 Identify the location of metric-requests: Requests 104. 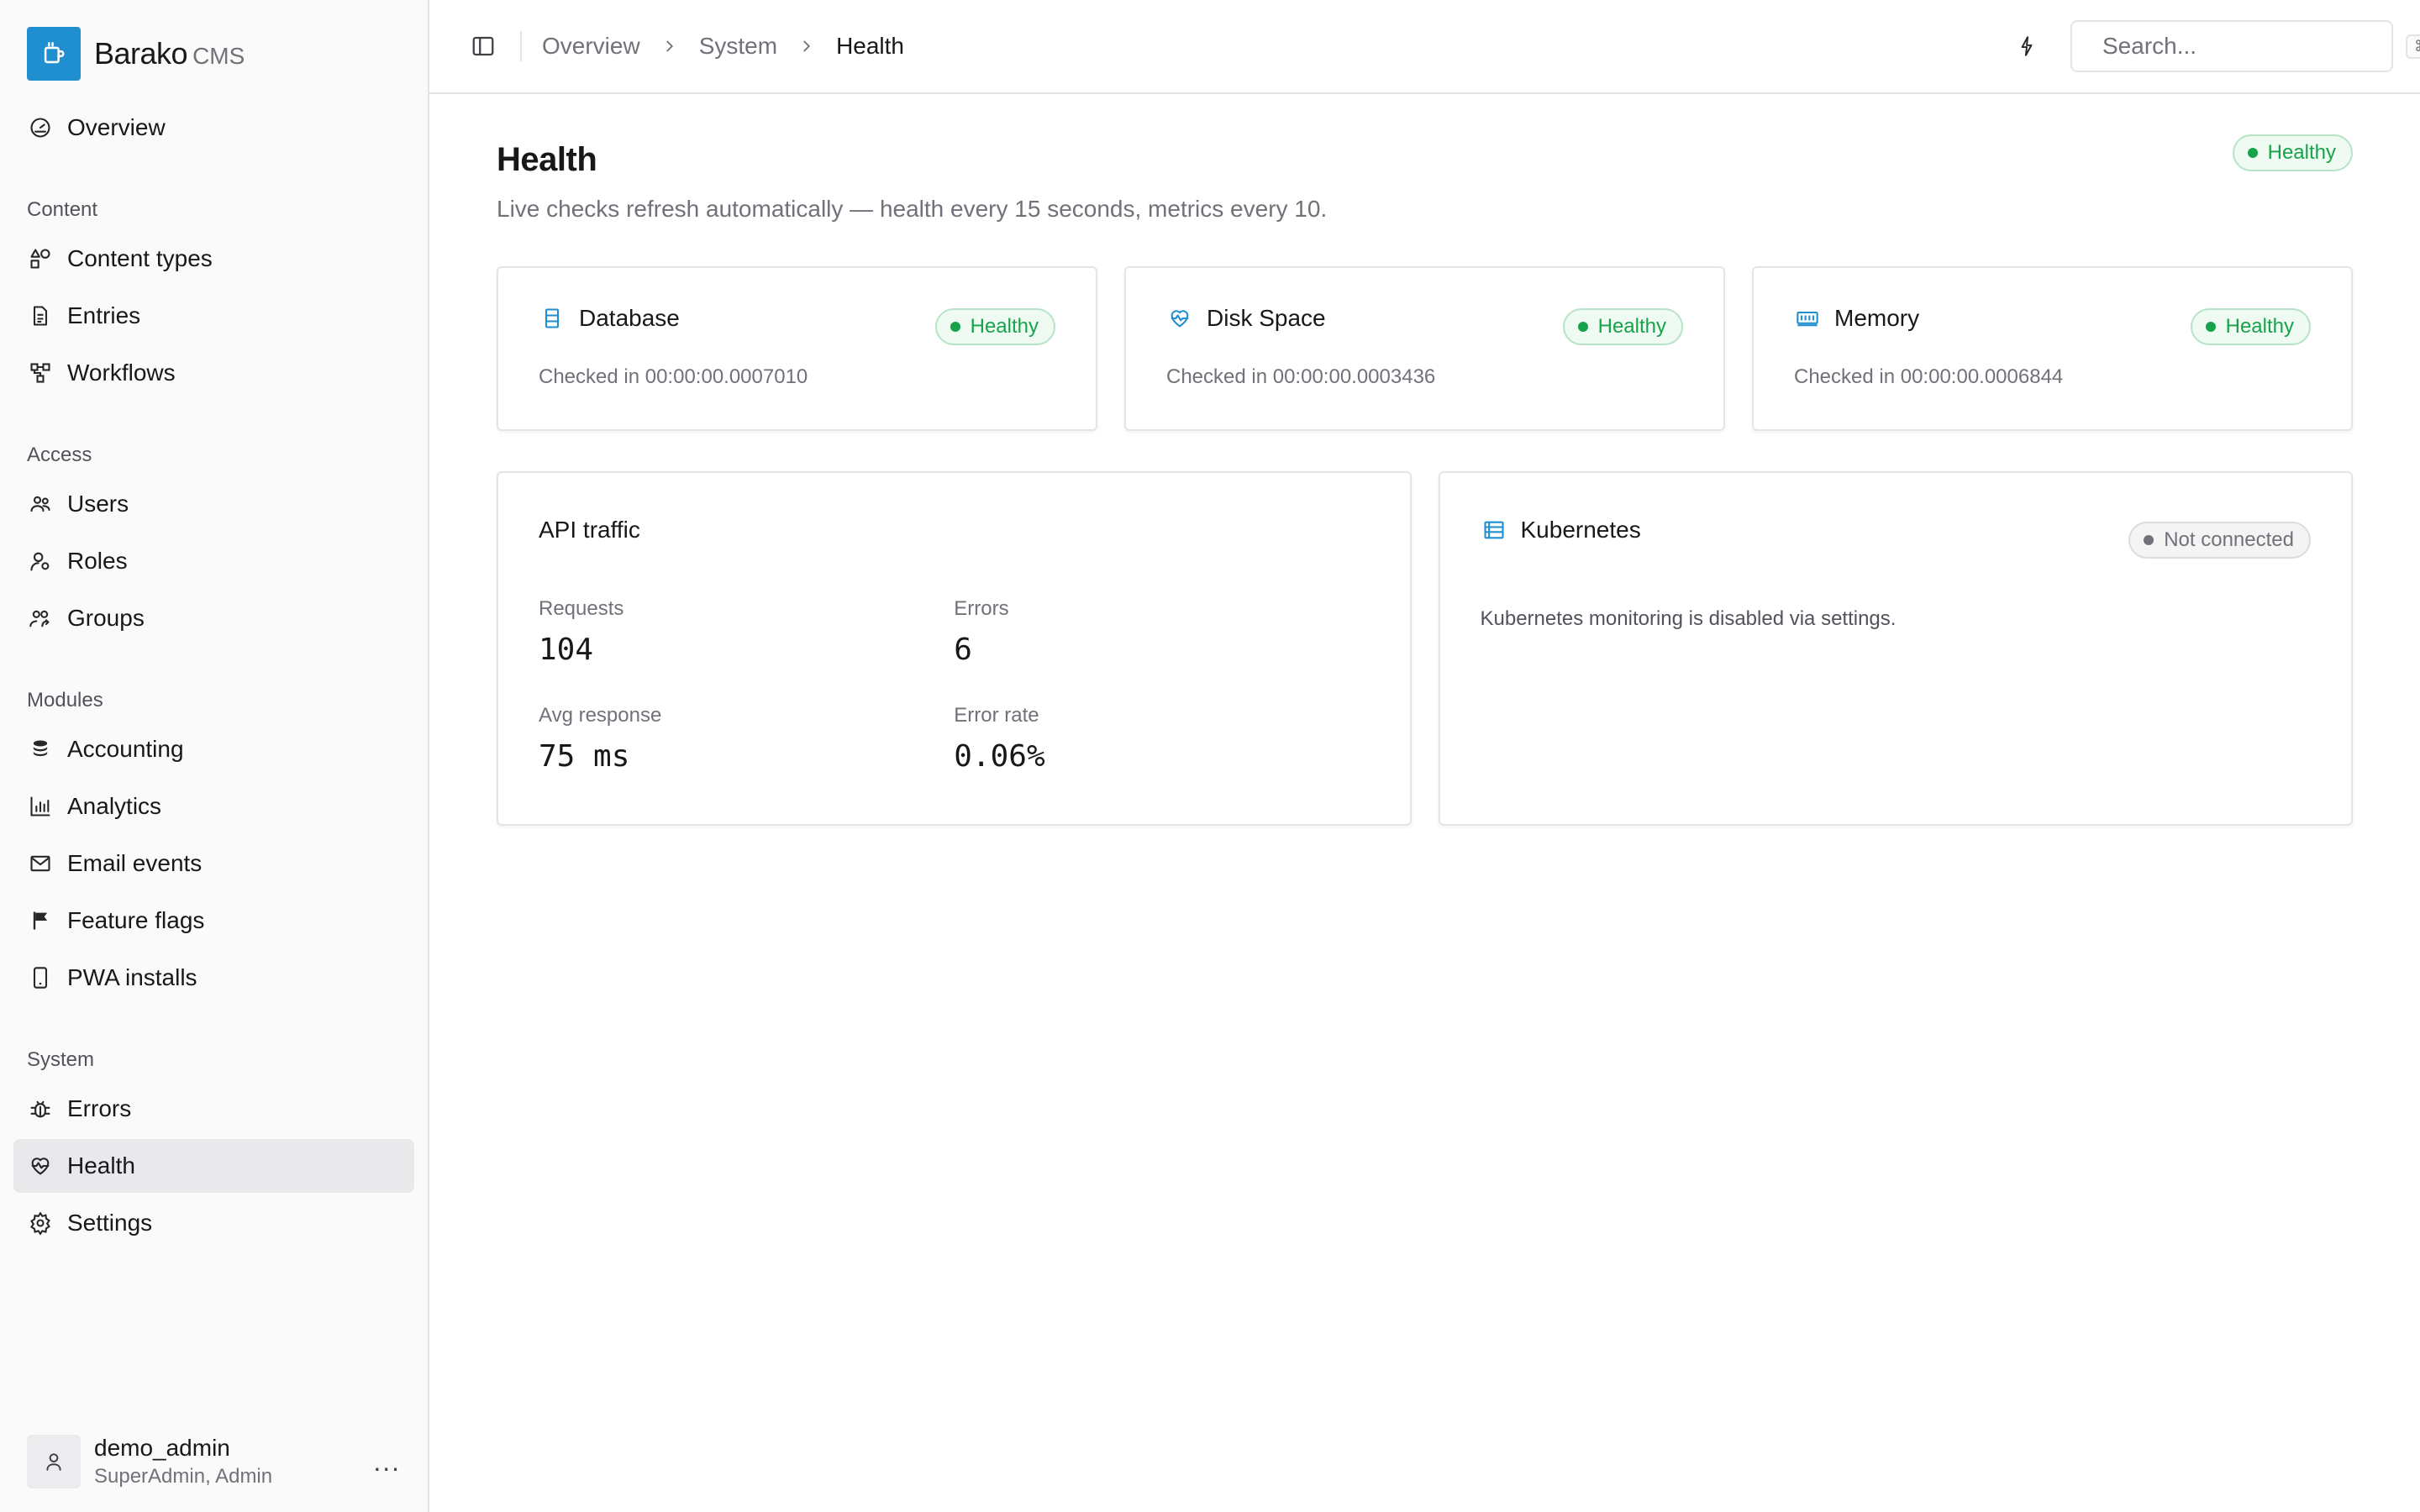
(747, 632).